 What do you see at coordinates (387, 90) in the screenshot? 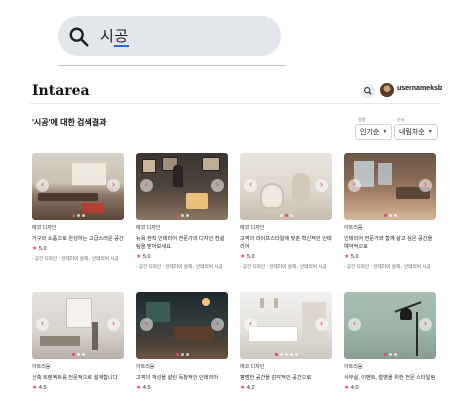
I see `avatar` at bounding box center [387, 90].